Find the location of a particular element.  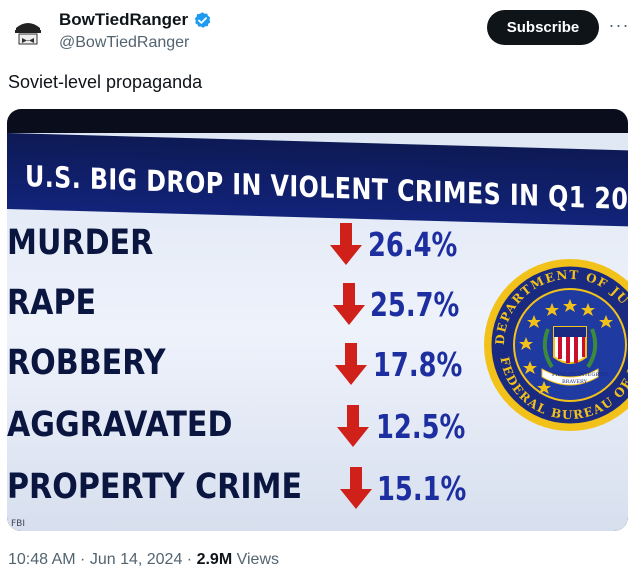

seal-motto-left: FIDELITY is located at coordinates (565, 375).